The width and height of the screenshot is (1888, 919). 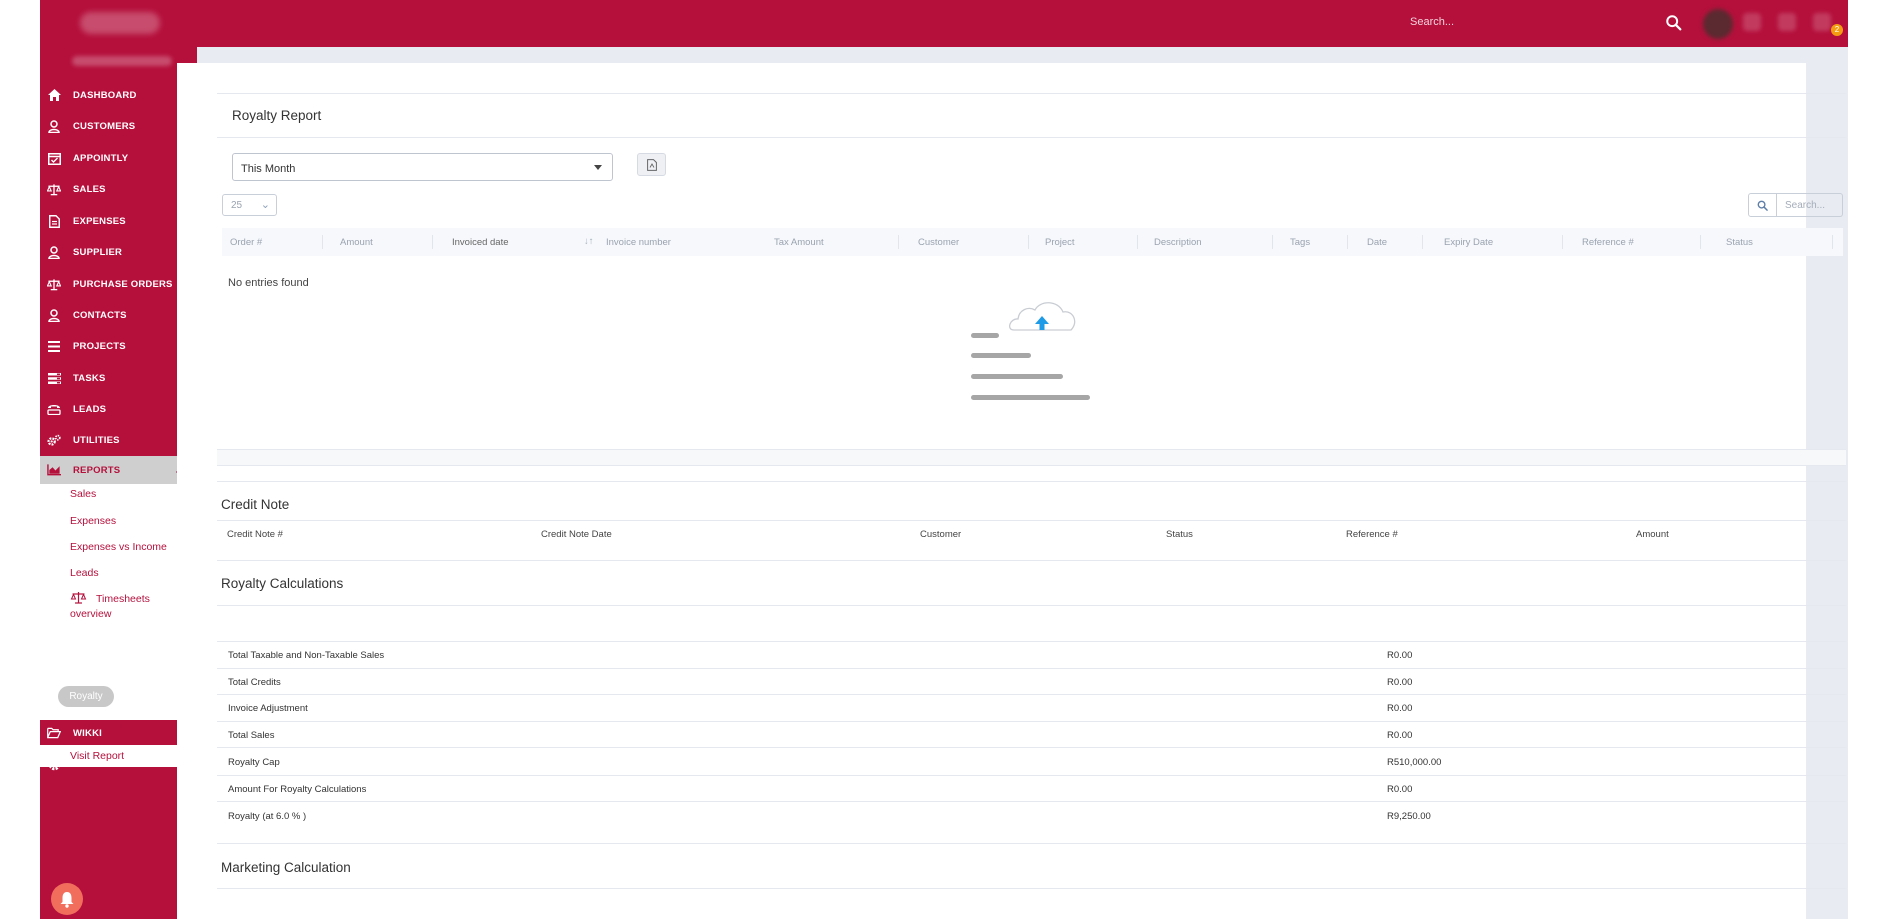 I want to click on column-header: Description, so click(x=1178, y=242).